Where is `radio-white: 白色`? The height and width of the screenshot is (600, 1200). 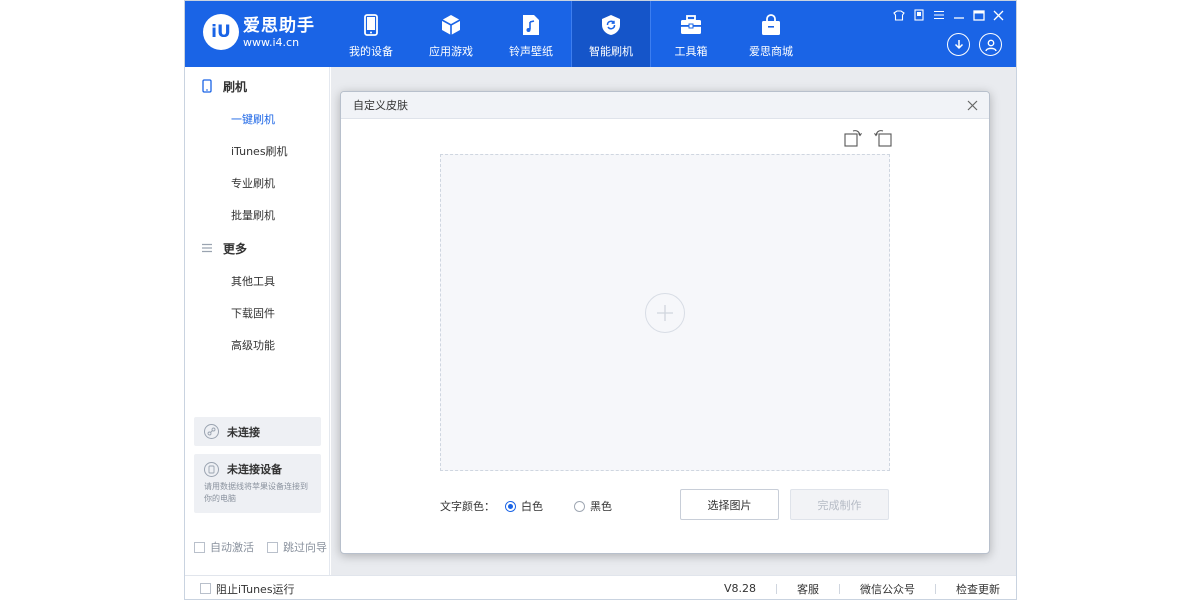
radio-white: 白色 is located at coordinates (524, 506).